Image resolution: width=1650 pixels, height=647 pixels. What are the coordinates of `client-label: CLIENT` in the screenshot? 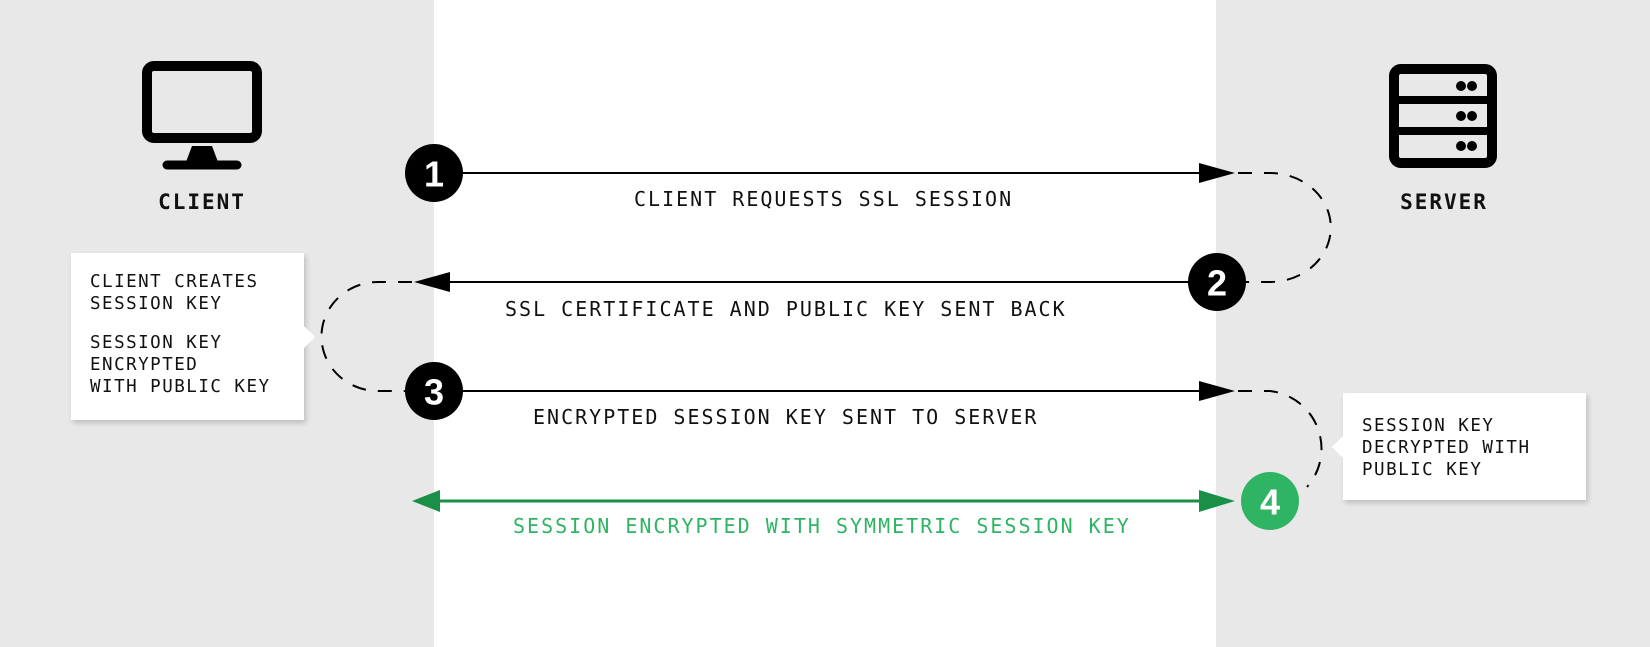 It's located at (202, 202).